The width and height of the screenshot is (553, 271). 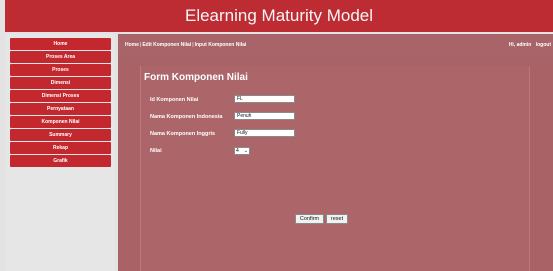 What do you see at coordinates (60, 96) in the screenshot?
I see `sidebar-item-dimensi-proses: Dimensi Proses` at bounding box center [60, 96].